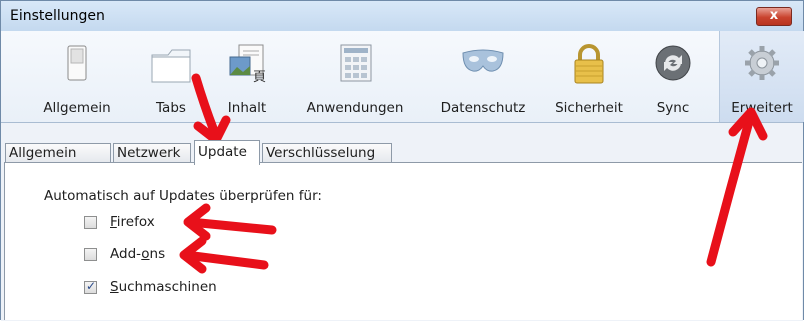 Image resolution: width=804 pixels, height=321 pixels. I want to click on tab-update: Update, so click(227, 152).